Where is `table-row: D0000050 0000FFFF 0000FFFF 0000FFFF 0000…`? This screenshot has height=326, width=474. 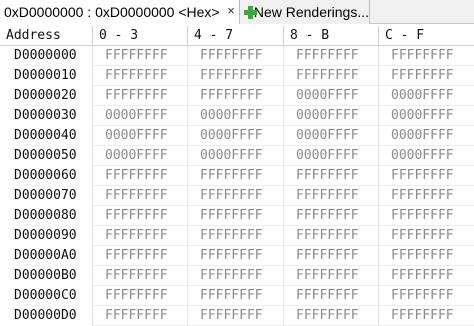 table-row: D0000050 0000FFFF 0000FFFF 0000FFFF 0000… is located at coordinates (237, 156).